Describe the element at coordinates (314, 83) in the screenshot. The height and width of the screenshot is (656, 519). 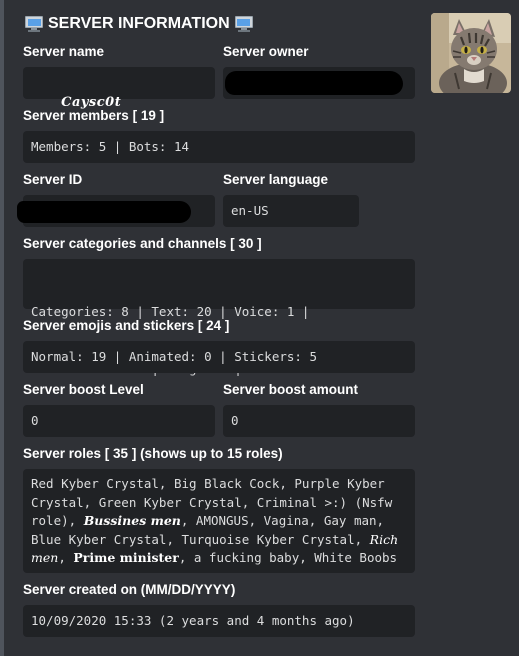
I see `server-owner-redaction` at that location.